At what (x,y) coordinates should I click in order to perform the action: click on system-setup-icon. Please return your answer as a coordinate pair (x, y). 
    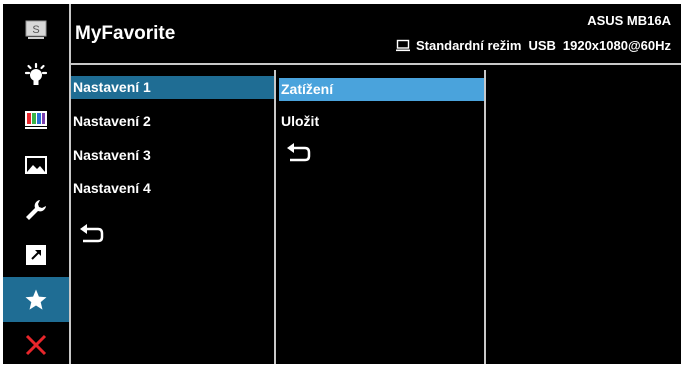
    Looking at the image, I should click on (36, 209).